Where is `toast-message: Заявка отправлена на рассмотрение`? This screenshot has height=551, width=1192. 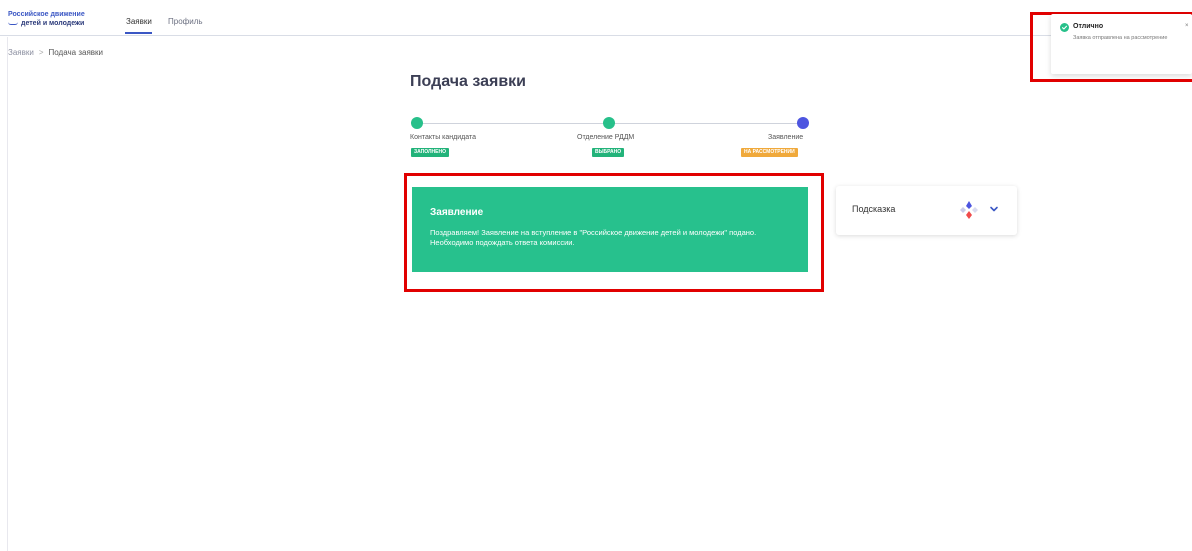
toast-message: Заявка отправлена на рассмотрение is located at coordinates (1120, 38).